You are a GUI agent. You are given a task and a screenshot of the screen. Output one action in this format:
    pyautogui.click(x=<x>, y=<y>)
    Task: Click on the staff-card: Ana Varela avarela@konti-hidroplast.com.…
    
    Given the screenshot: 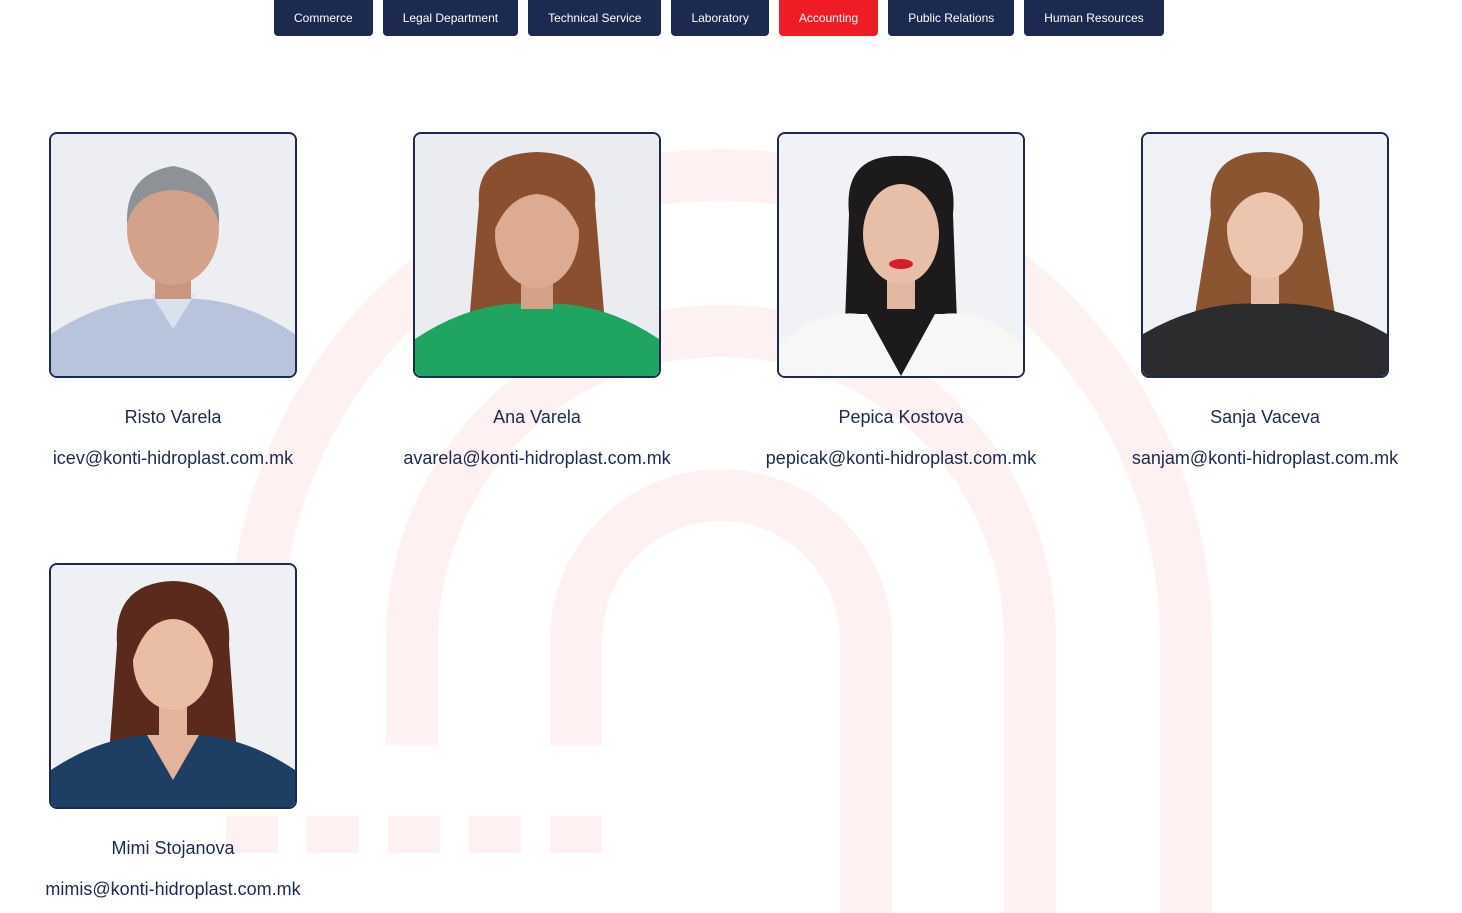 What is the action you would take?
    pyautogui.click(x=537, y=300)
    